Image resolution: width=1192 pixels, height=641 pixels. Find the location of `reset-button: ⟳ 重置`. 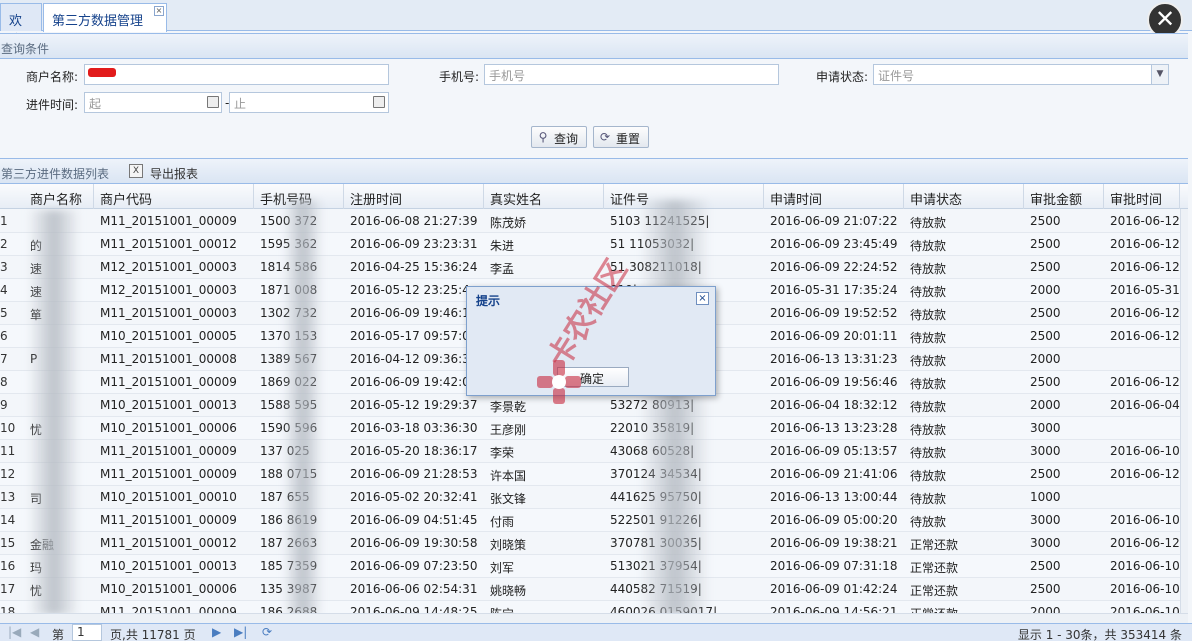

reset-button: ⟳ 重置 is located at coordinates (621, 137).